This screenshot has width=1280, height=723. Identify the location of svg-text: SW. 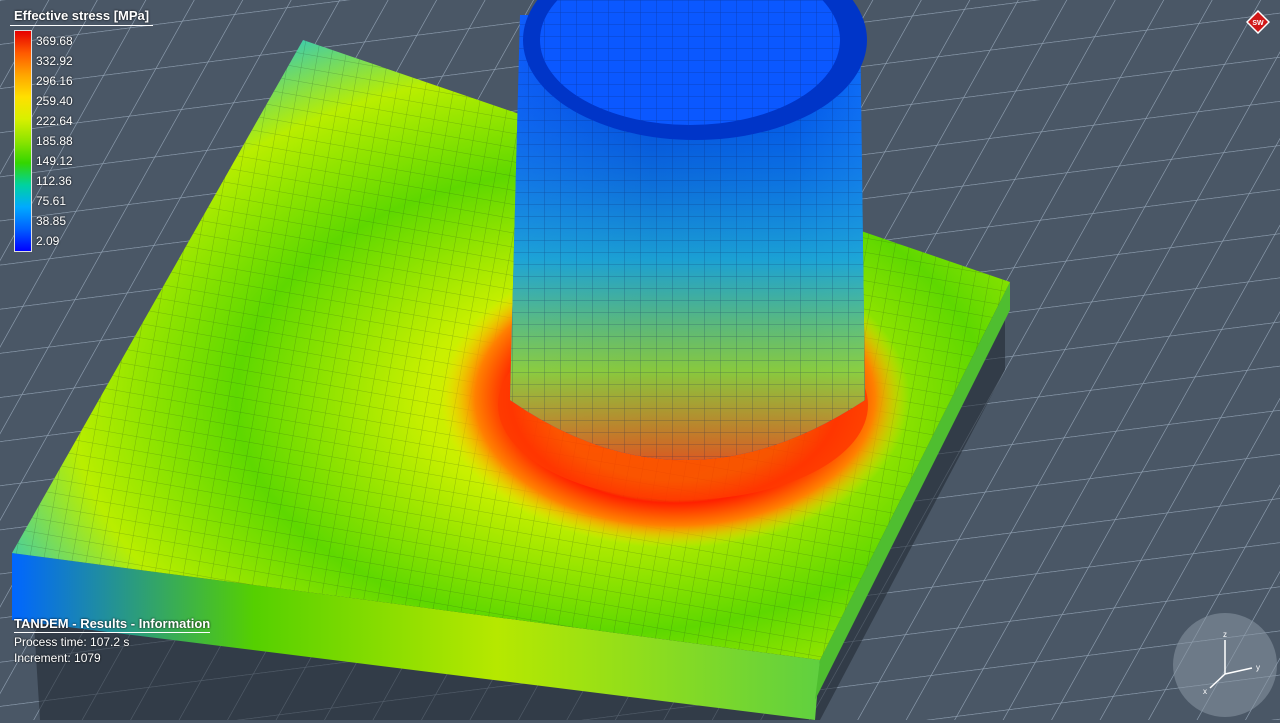
(1258, 23).